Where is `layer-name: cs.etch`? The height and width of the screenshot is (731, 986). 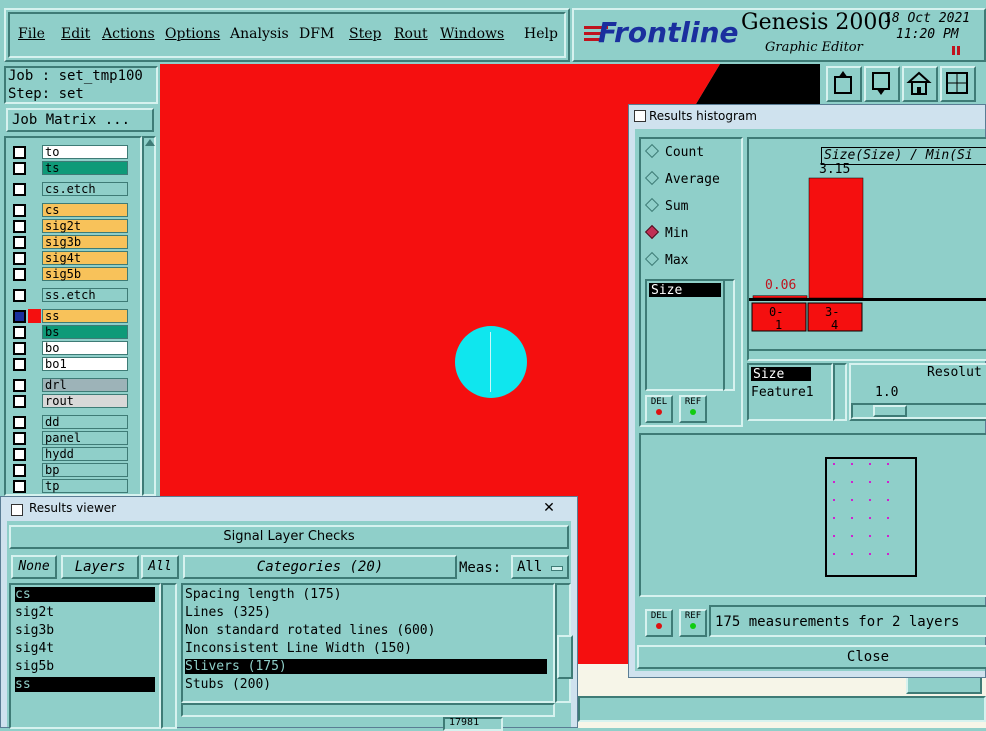
layer-name: cs.etch is located at coordinates (85, 189).